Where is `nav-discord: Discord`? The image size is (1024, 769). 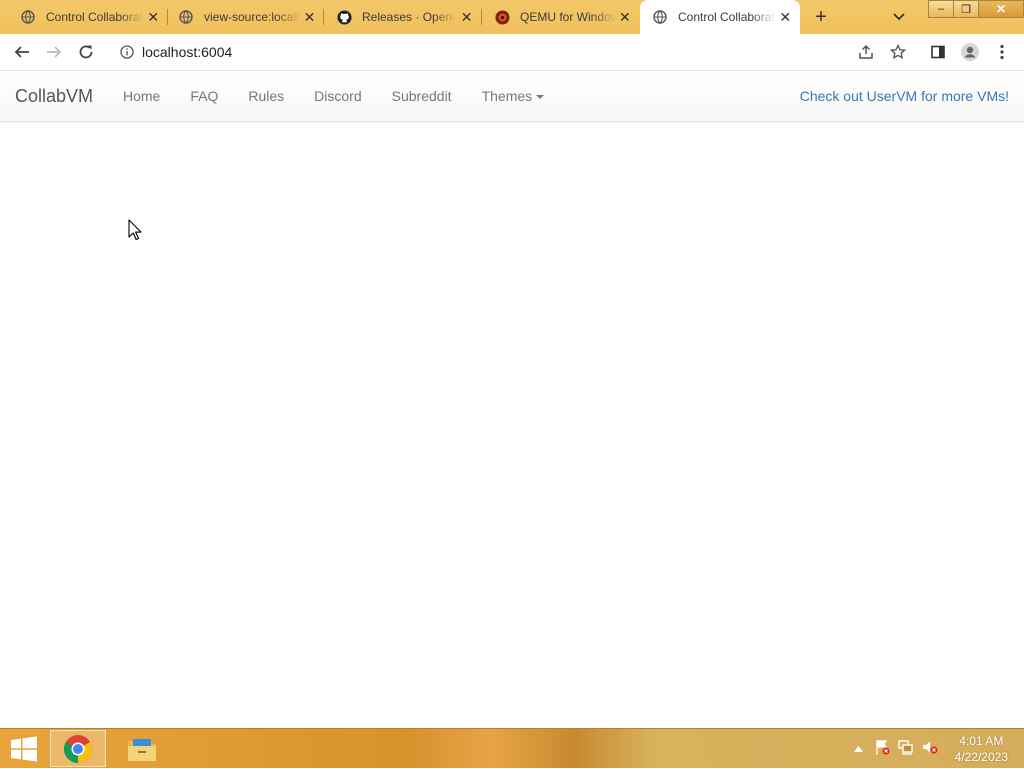 nav-discord: Discord is located at coordinates (337, 96).